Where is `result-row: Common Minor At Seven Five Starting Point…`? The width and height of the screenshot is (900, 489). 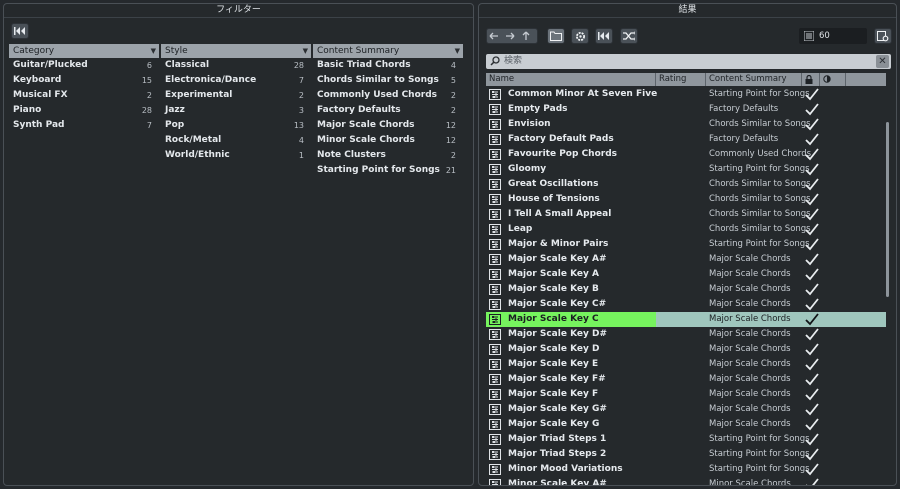
result-row: Common Minor At Seven Five Starting Point… is located at coordinates (686, 94).